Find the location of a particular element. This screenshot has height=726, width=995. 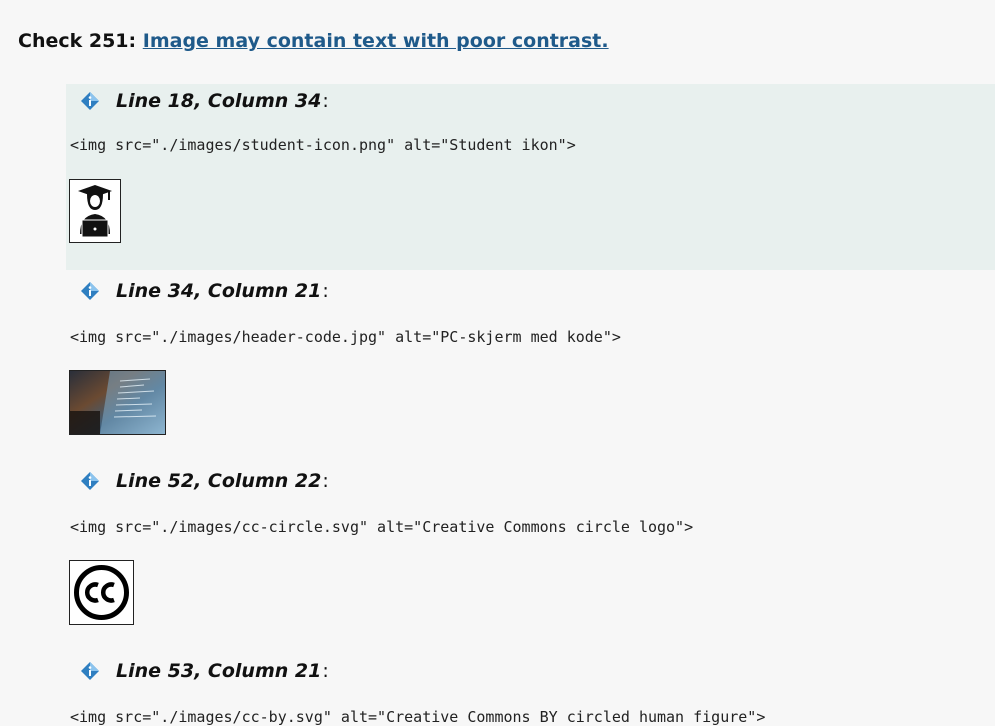

student-icon-image is located at coordinates (95, 211).